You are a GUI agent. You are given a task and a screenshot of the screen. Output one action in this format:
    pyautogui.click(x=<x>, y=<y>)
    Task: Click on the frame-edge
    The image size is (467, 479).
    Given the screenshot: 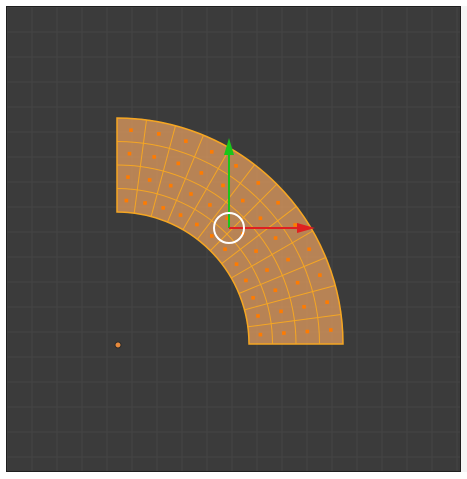 What is the action you would take?
    pyautogui.click(x=464, y=239)
    